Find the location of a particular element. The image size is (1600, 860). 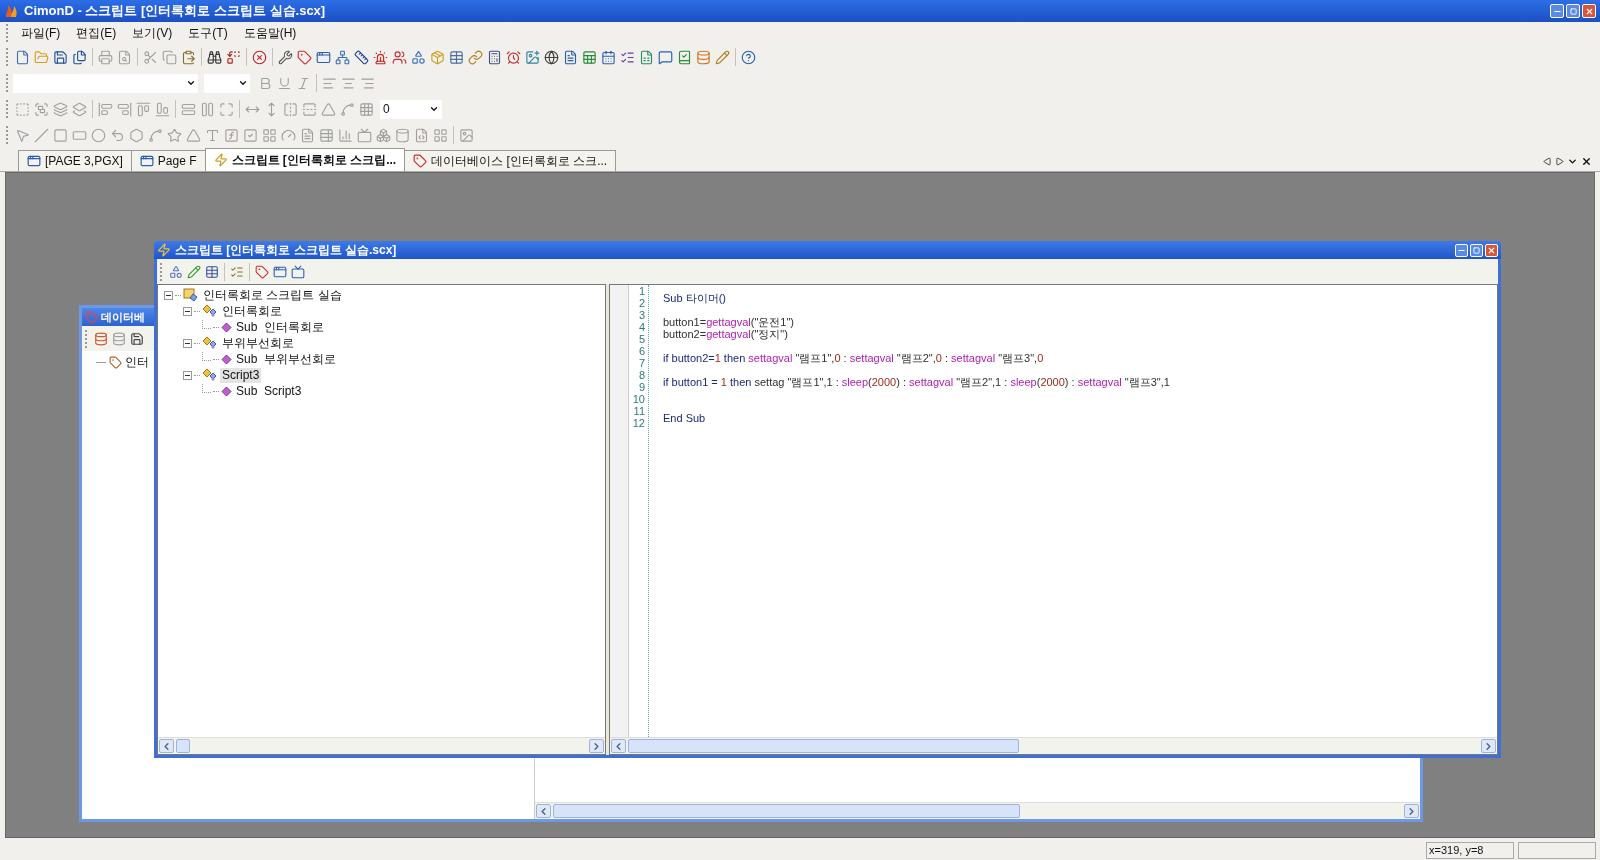

lamp-icon is located at coordinates (380, 57).